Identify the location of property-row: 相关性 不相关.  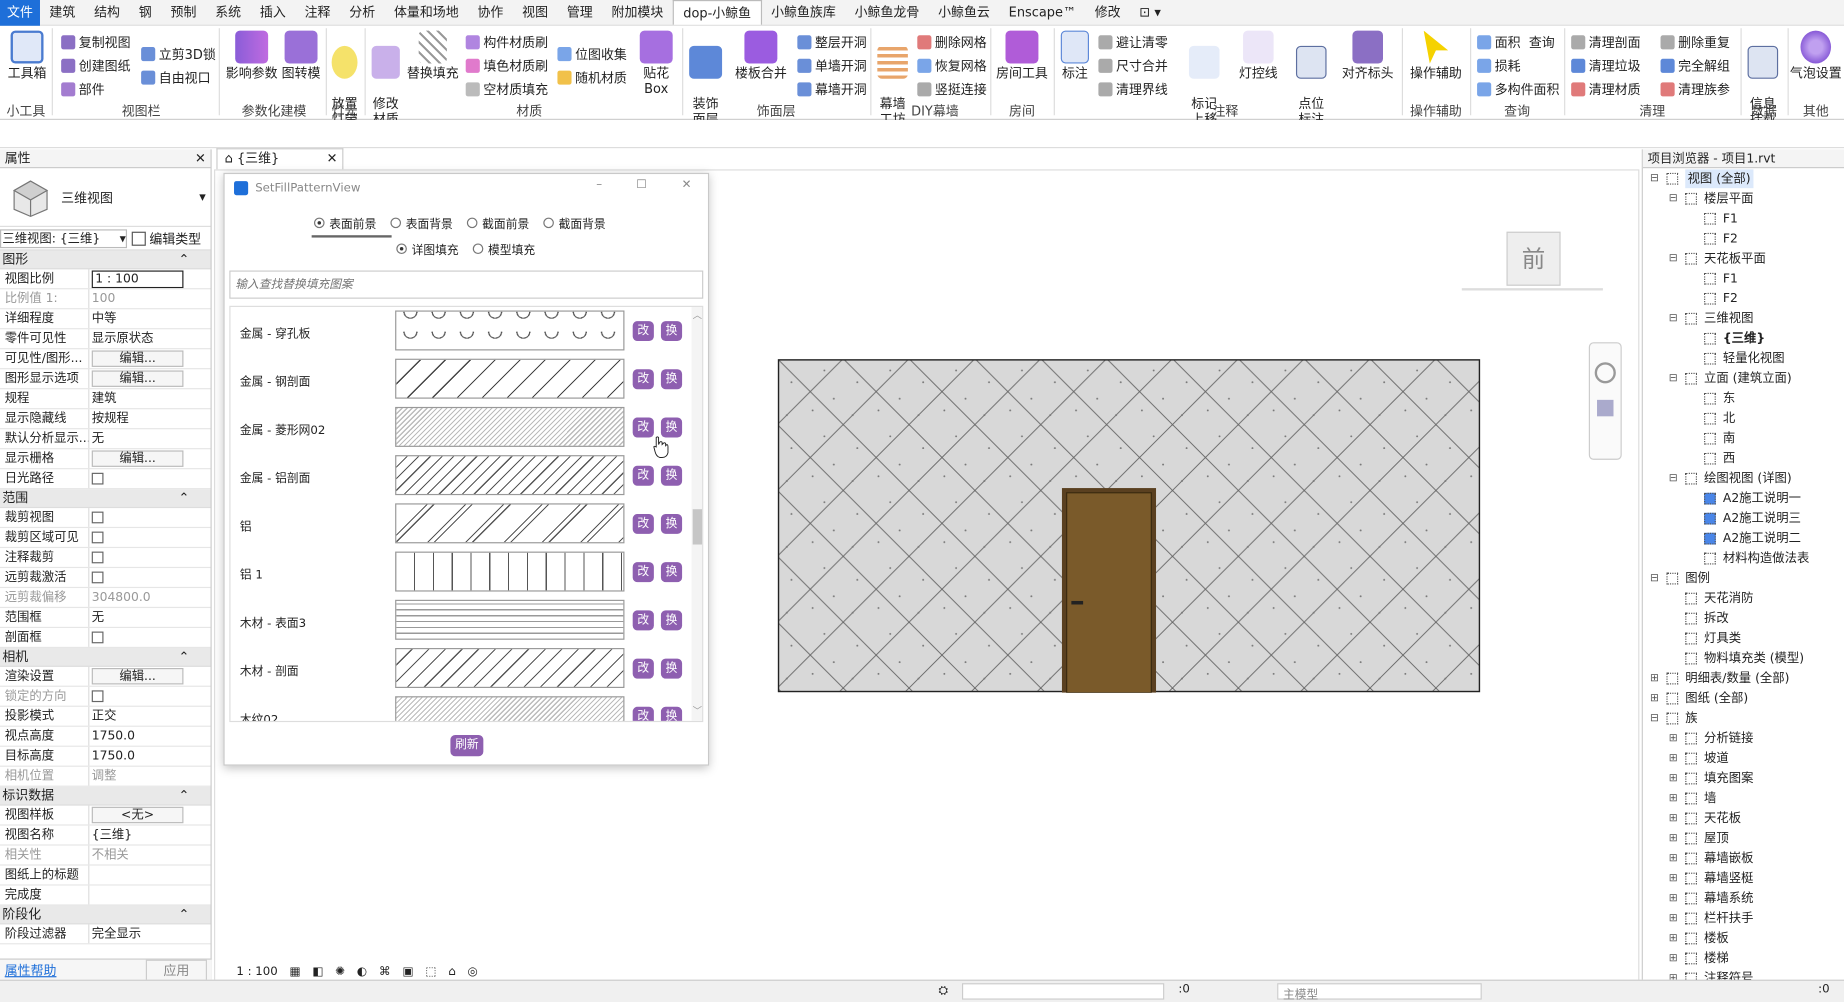
(105, 855).